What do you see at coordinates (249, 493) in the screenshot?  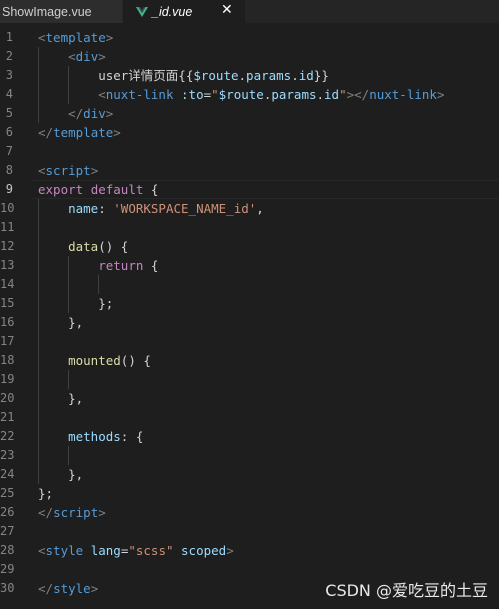 I see `code-line: 25};` at bounding box center [249, 493].